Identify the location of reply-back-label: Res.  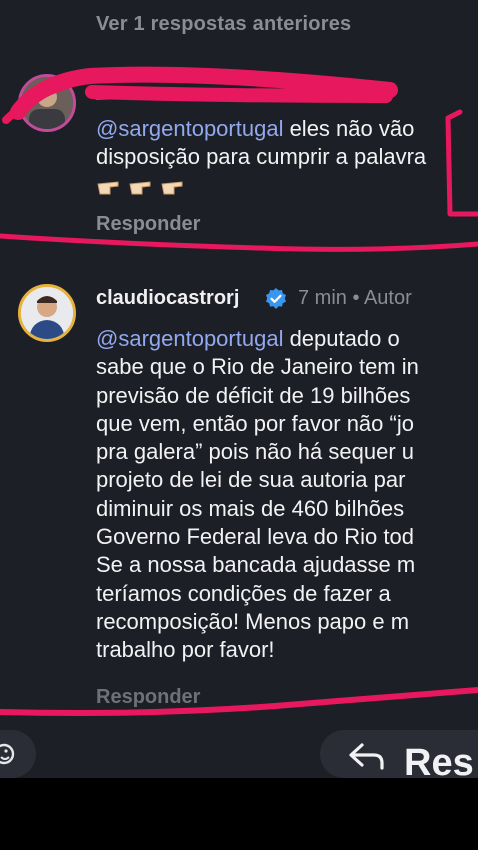
(439, 760).